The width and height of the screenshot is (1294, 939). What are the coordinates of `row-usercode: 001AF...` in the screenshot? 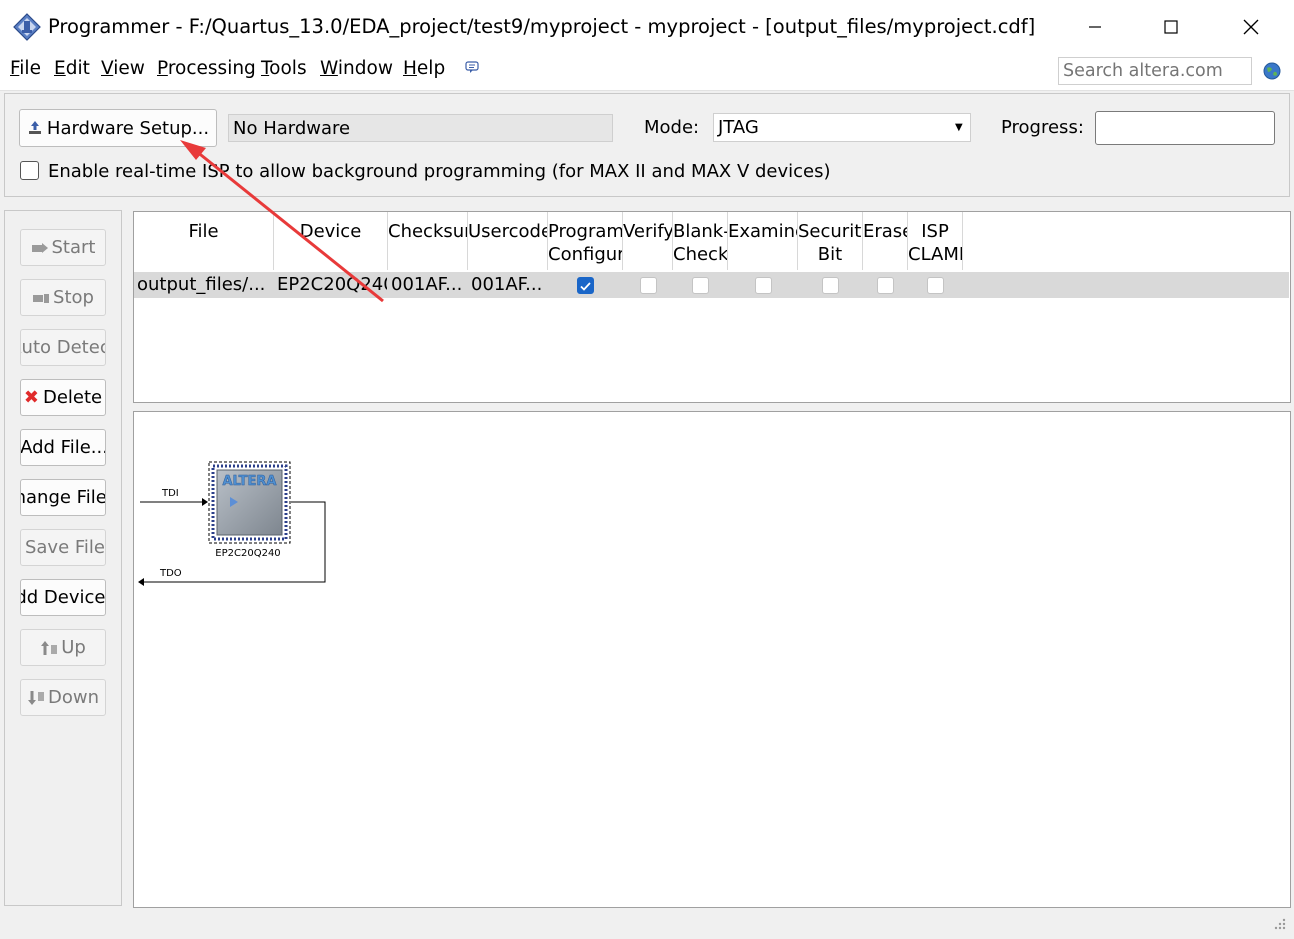 It's located at (507, 284).